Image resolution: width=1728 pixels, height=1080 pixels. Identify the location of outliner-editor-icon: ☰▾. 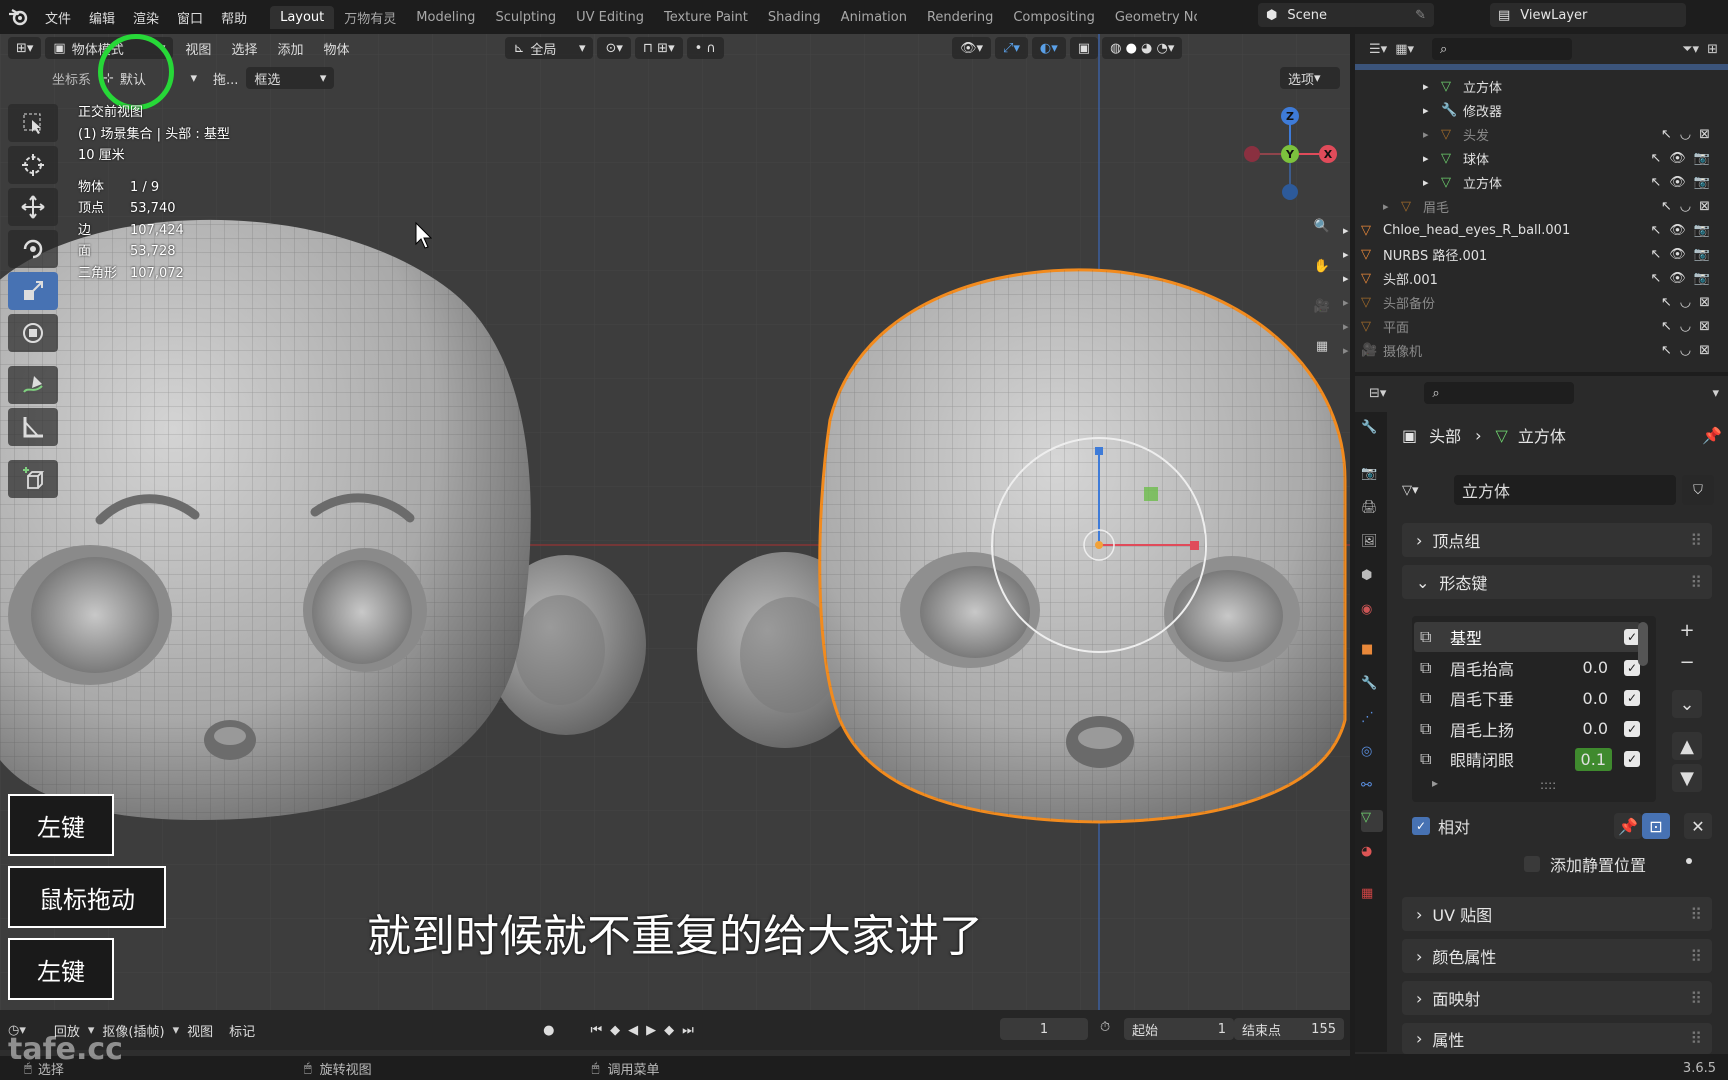
(1378, 49).